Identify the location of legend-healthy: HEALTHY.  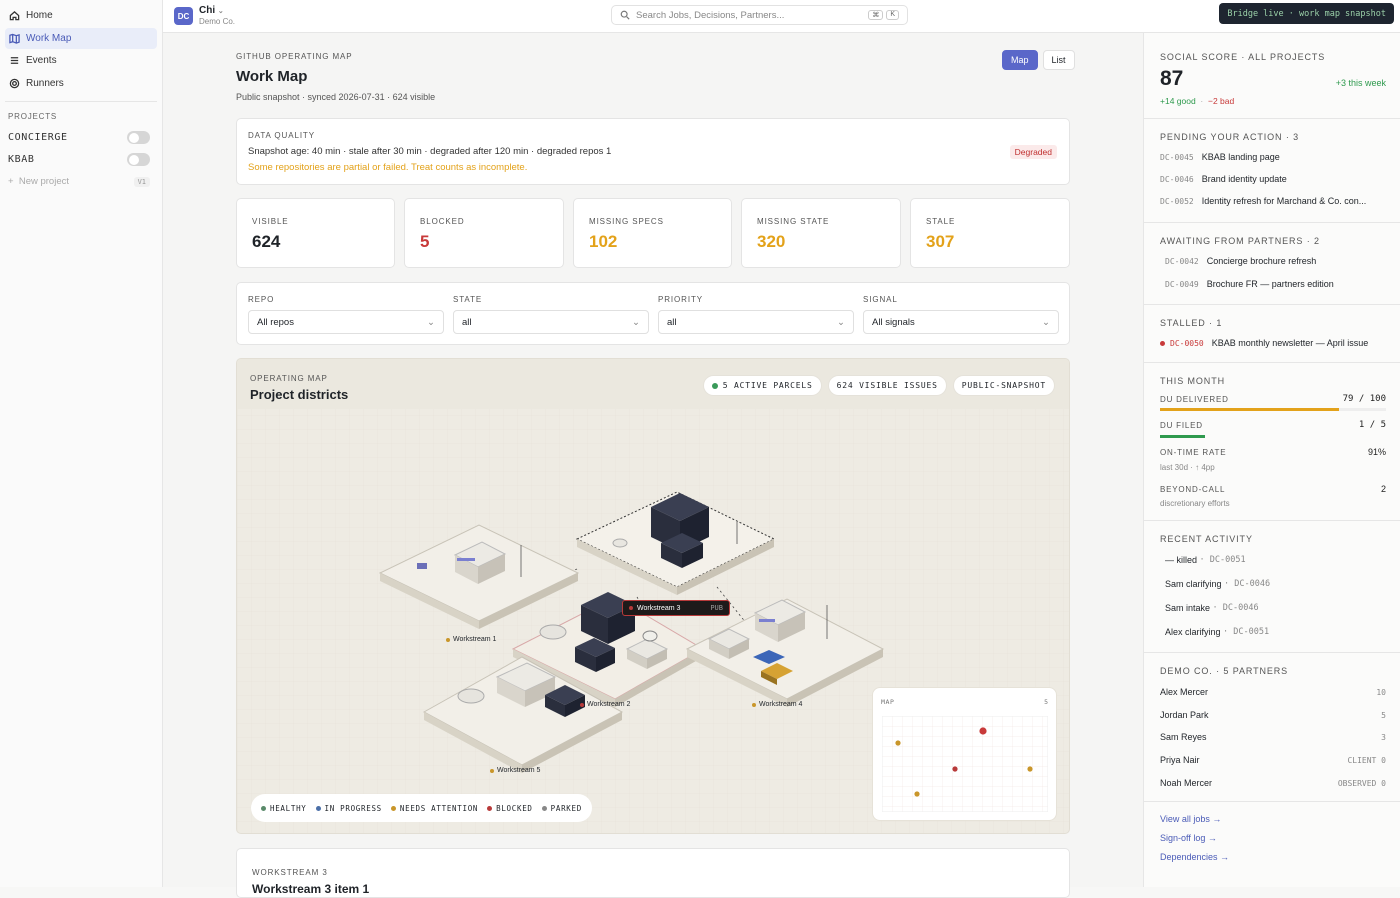
(284, 808).